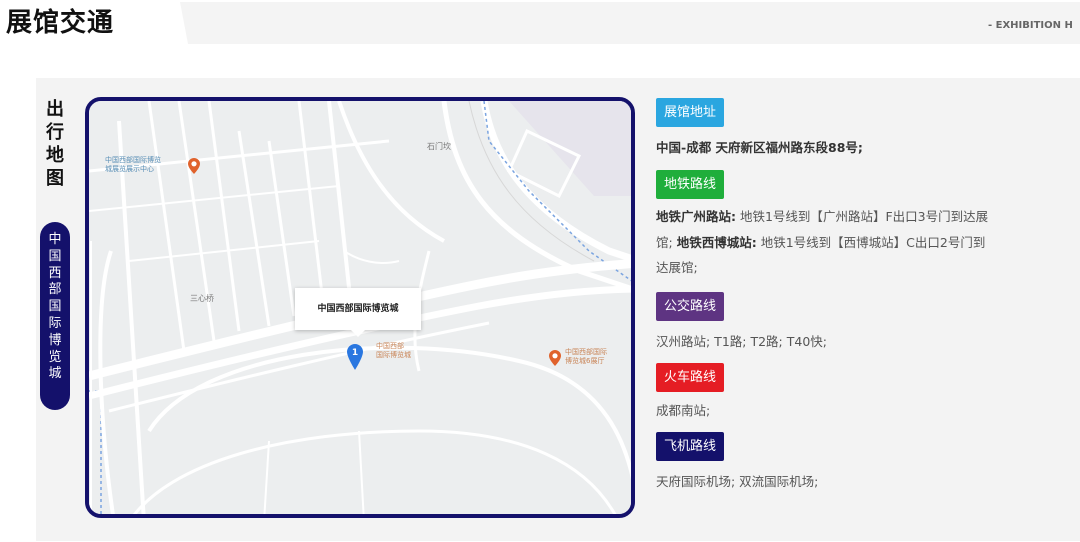 The height and width of the screenshot is (542, 1080). What do you see at coordinates (664, 242) in the screenshot?
I see `metro-desc-1b: 馆;` at bounding box center [664, 242].